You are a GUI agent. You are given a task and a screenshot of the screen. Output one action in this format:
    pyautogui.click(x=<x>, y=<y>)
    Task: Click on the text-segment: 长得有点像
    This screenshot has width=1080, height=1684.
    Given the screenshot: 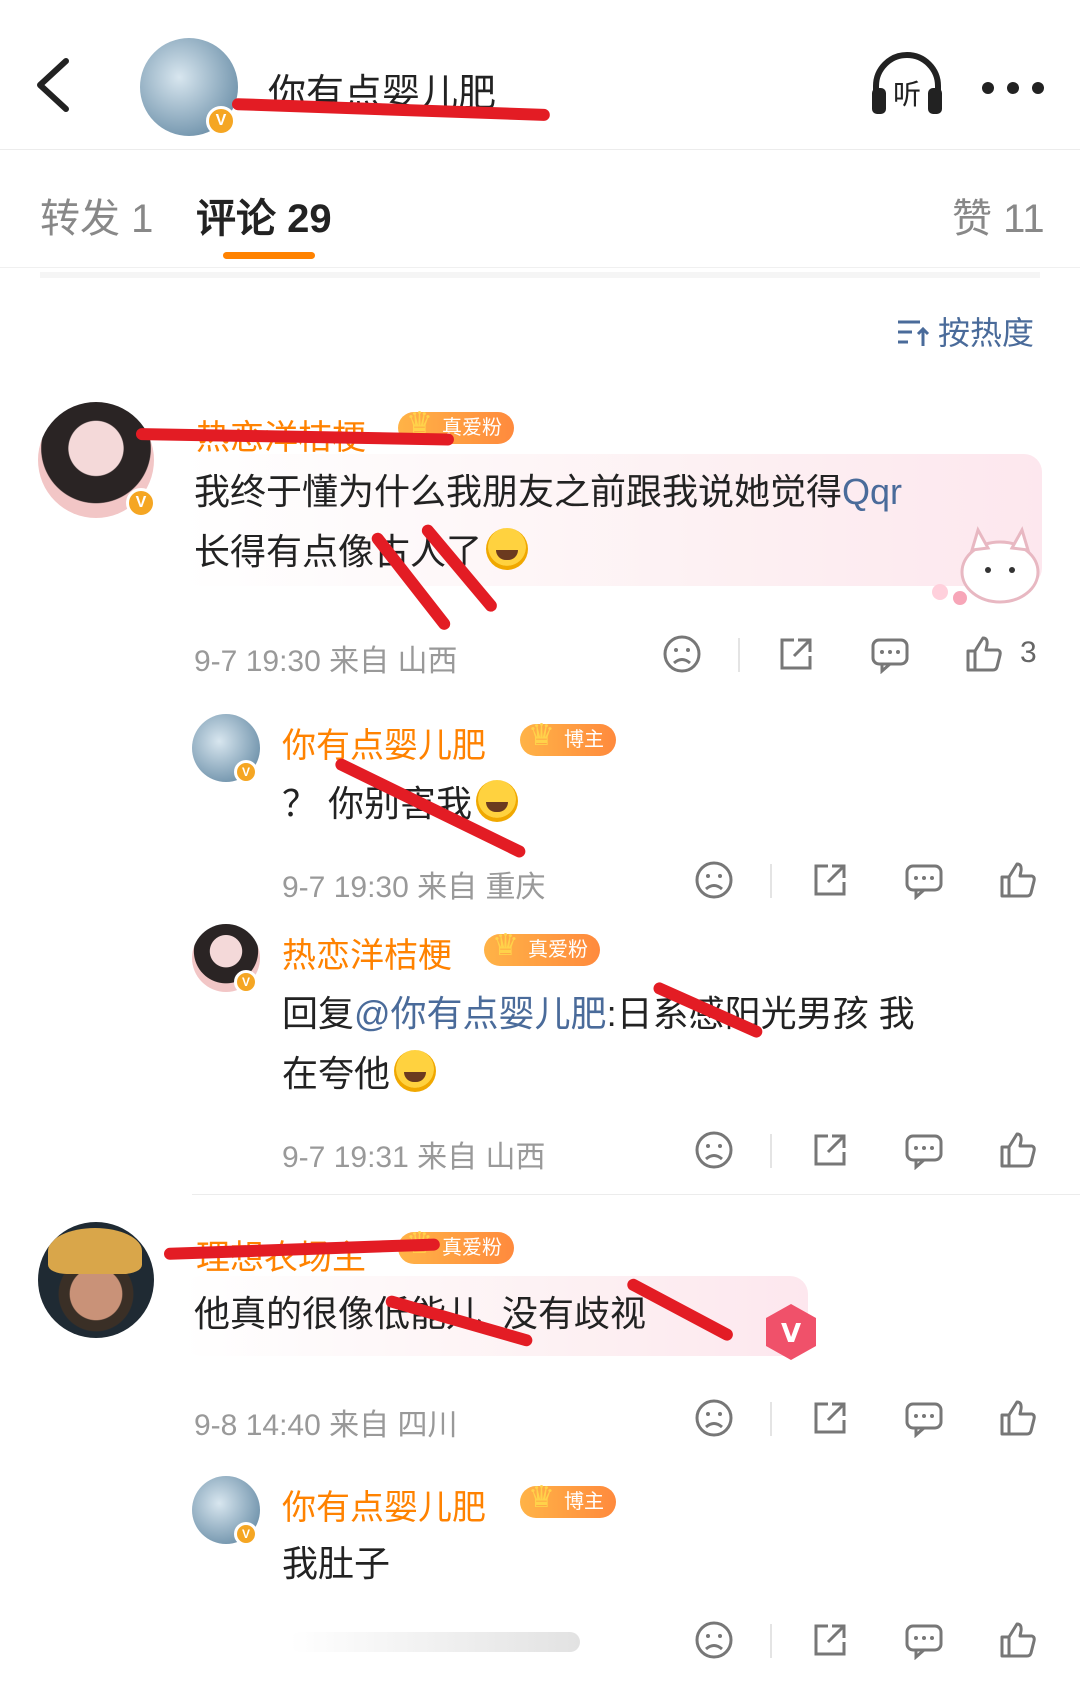 What is the action you would take?
    pyautogui.click(x=284, y=551)
    